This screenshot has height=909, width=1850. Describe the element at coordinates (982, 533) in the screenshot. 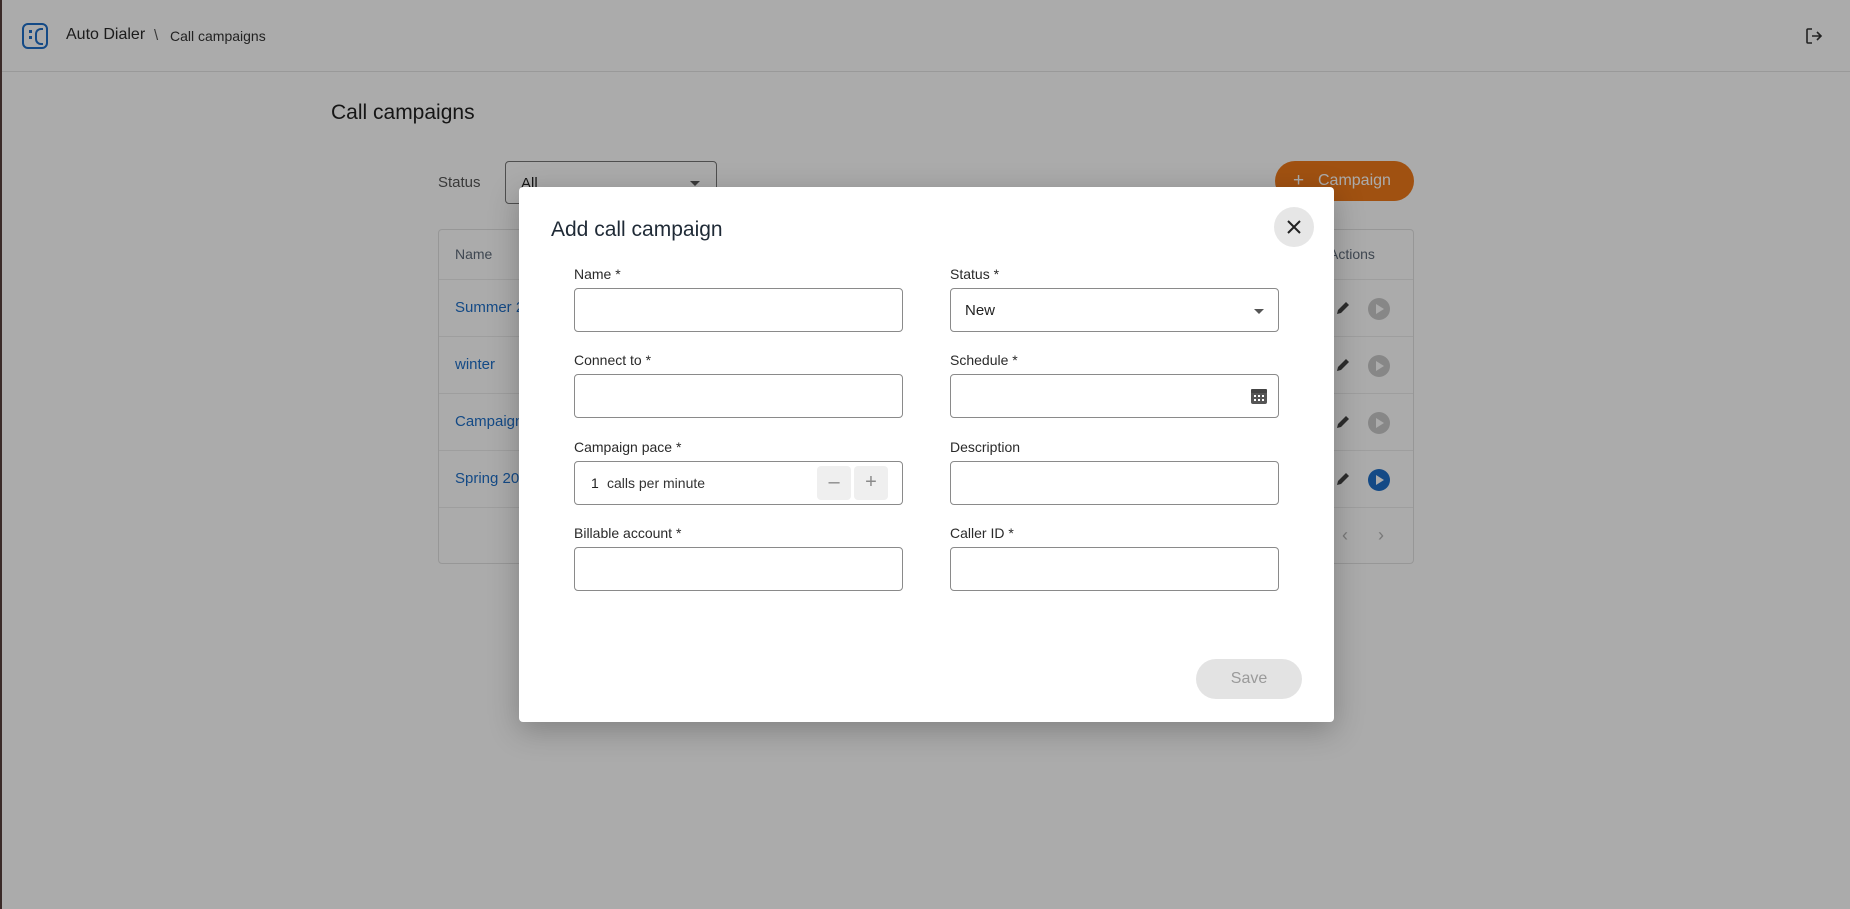

I see `caller-id-label: Caller ID *` at that location.